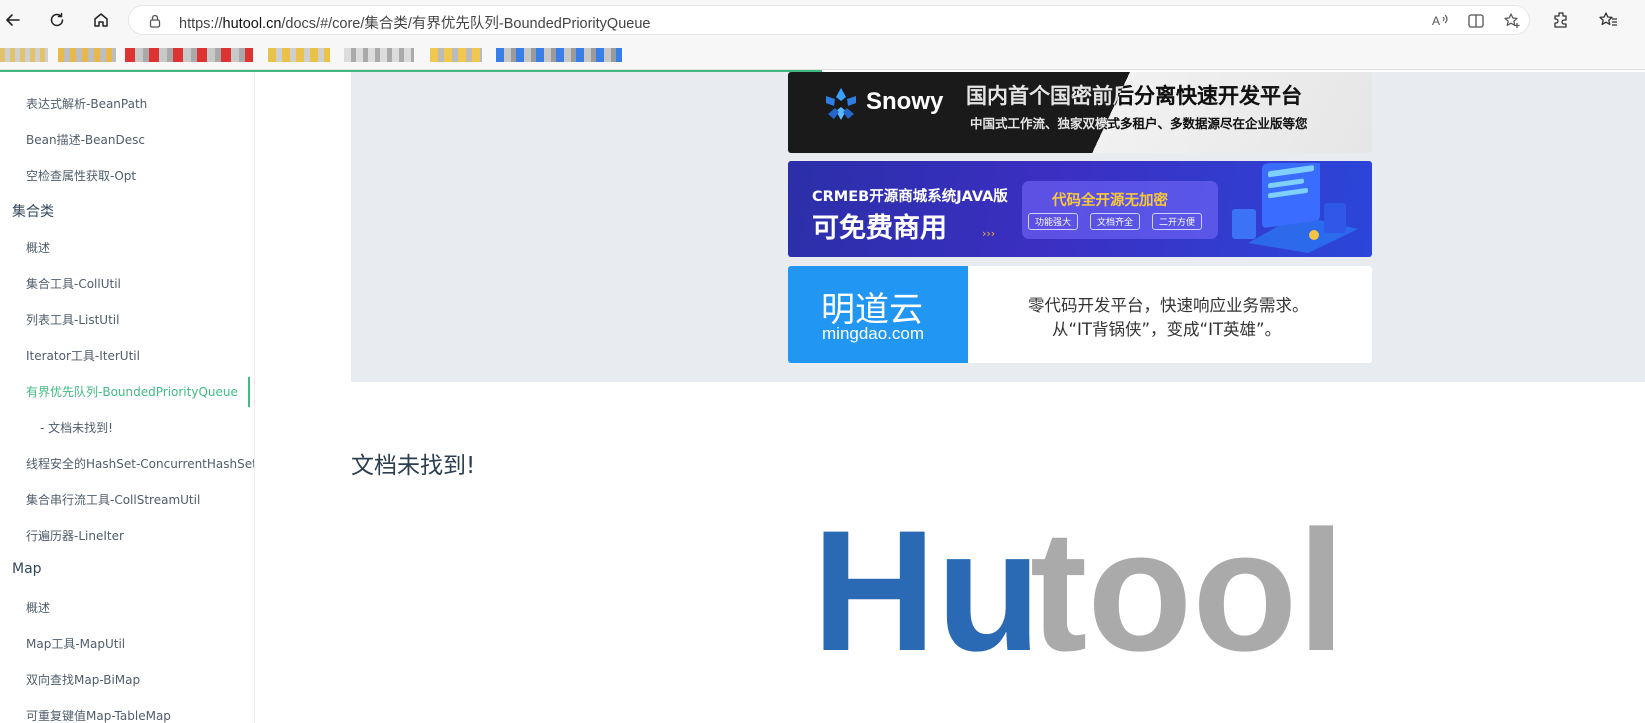 The image size is (1645, 723). What do you see at coordinates (38, 607) in the screenshot?
I see `sidebar-item-map-overview: 概述` at bounding box center [38, 607].